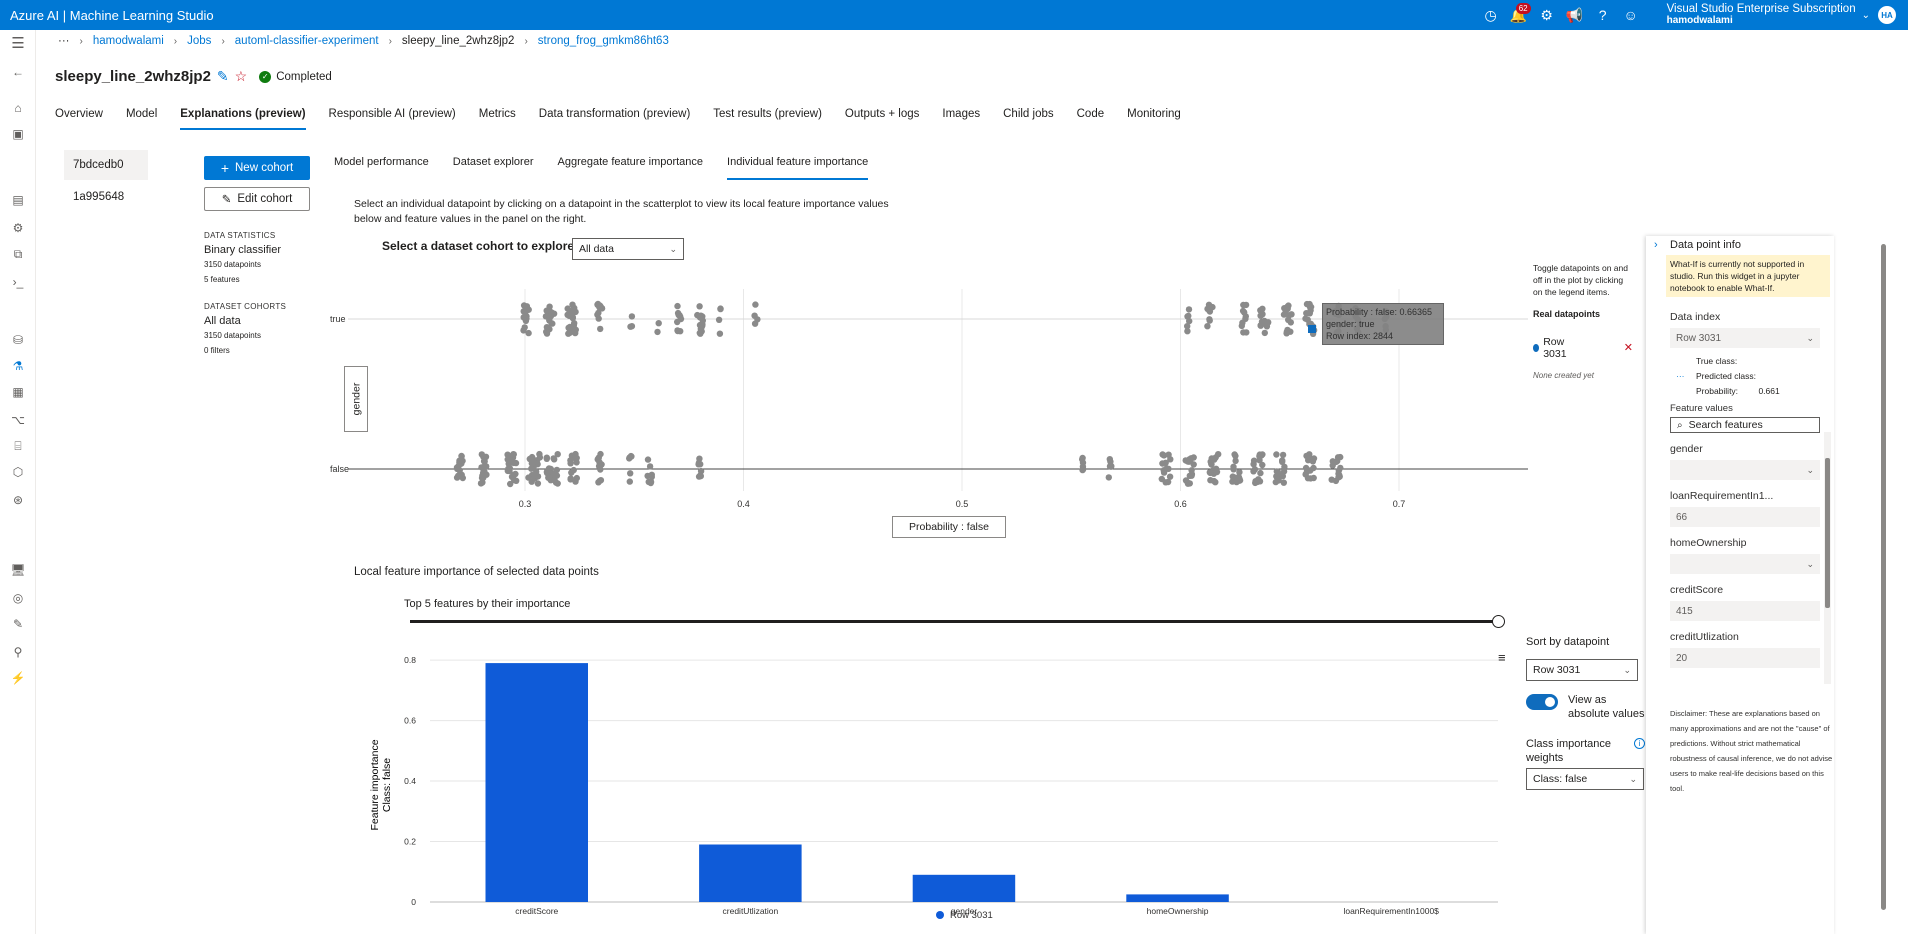  I want to click on home-icon: ⌂, so click(18, 108).